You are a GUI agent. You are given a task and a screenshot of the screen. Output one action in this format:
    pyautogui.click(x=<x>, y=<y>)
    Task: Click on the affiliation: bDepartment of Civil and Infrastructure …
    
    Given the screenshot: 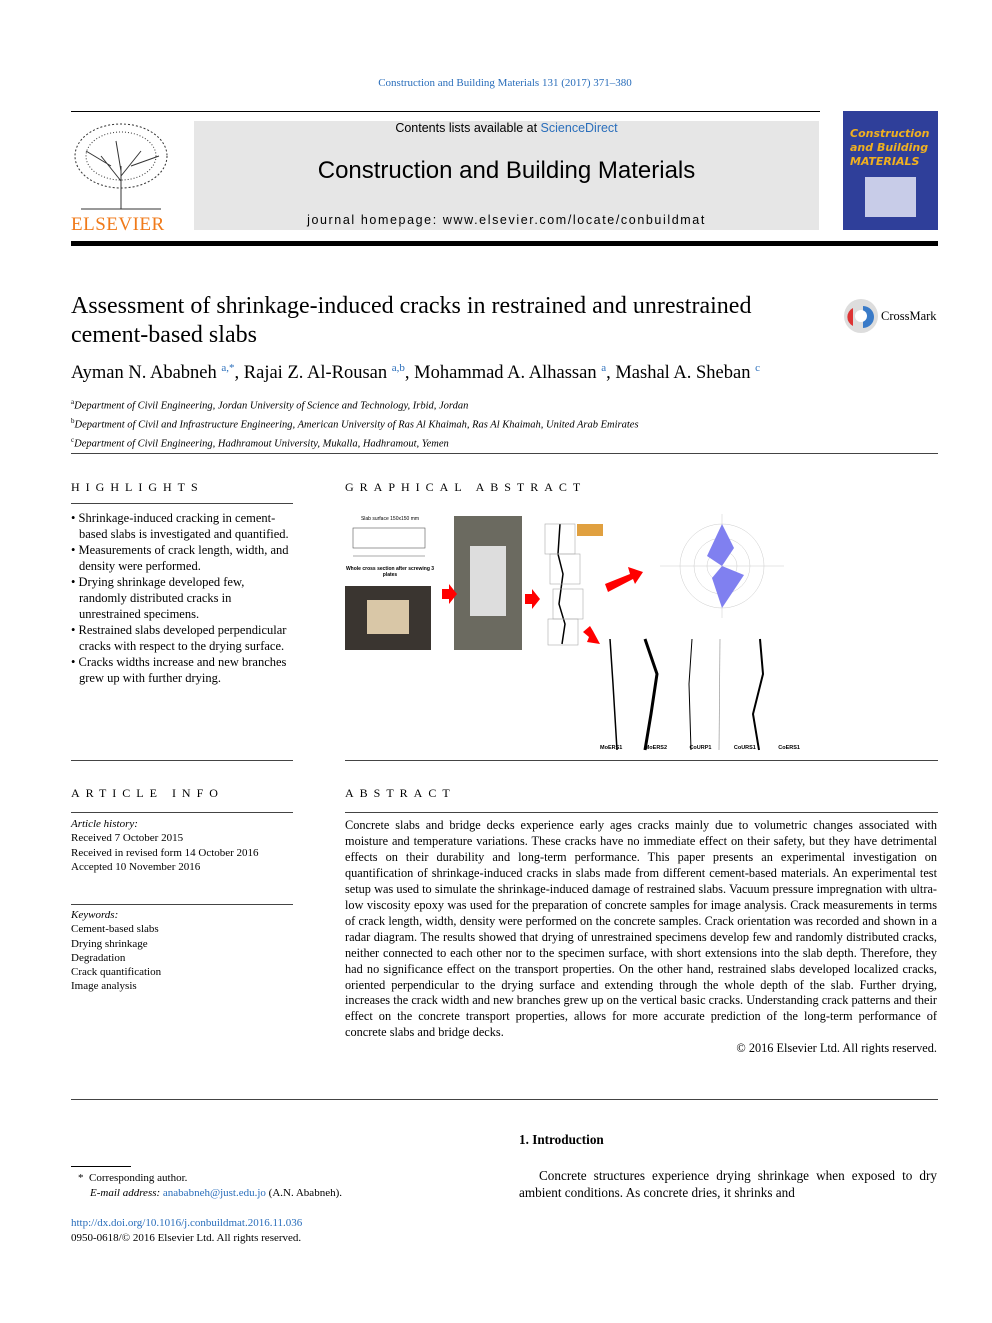 What is the action you would take?
    pyautogui.click(x=355, y=424)
    